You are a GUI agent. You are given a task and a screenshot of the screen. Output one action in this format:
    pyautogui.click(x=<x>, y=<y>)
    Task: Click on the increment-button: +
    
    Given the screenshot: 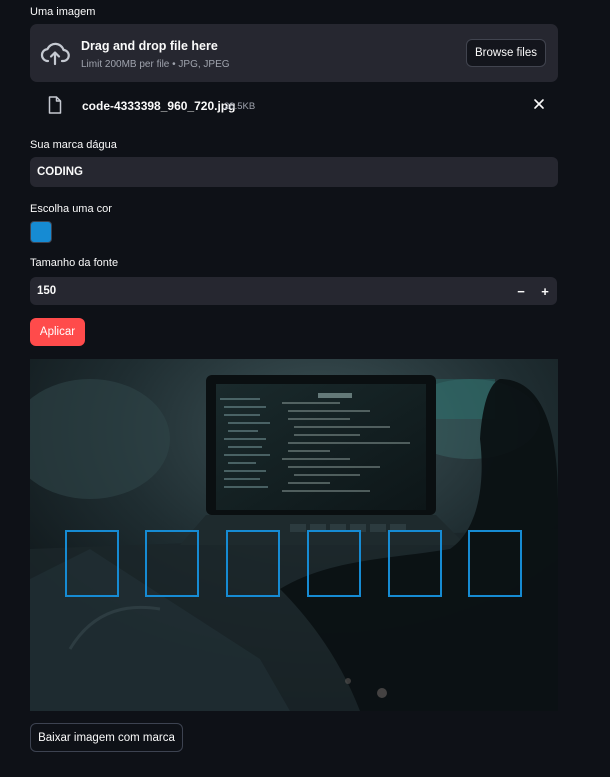 What is the action you would take?
    pyautogui.click(x=545, y=291)
    